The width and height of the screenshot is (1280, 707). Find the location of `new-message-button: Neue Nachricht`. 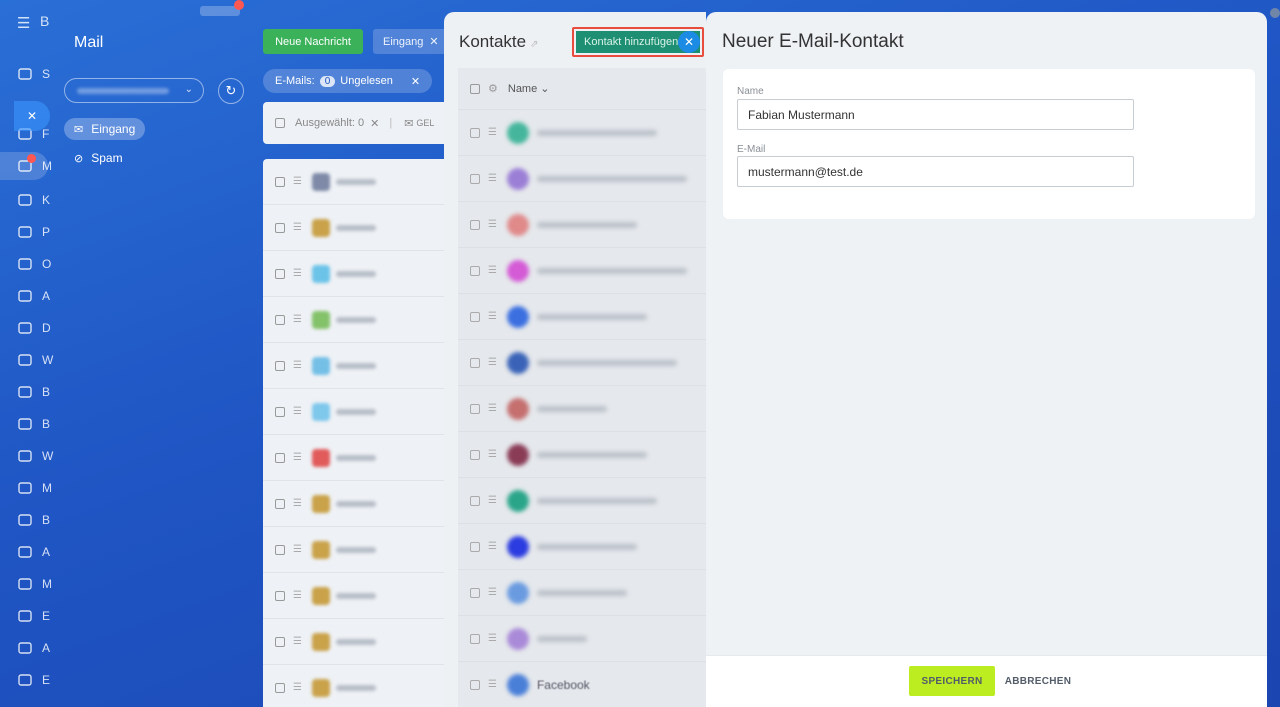

new-message-button: Neue Nachricht is located at coordinates (313, 41).